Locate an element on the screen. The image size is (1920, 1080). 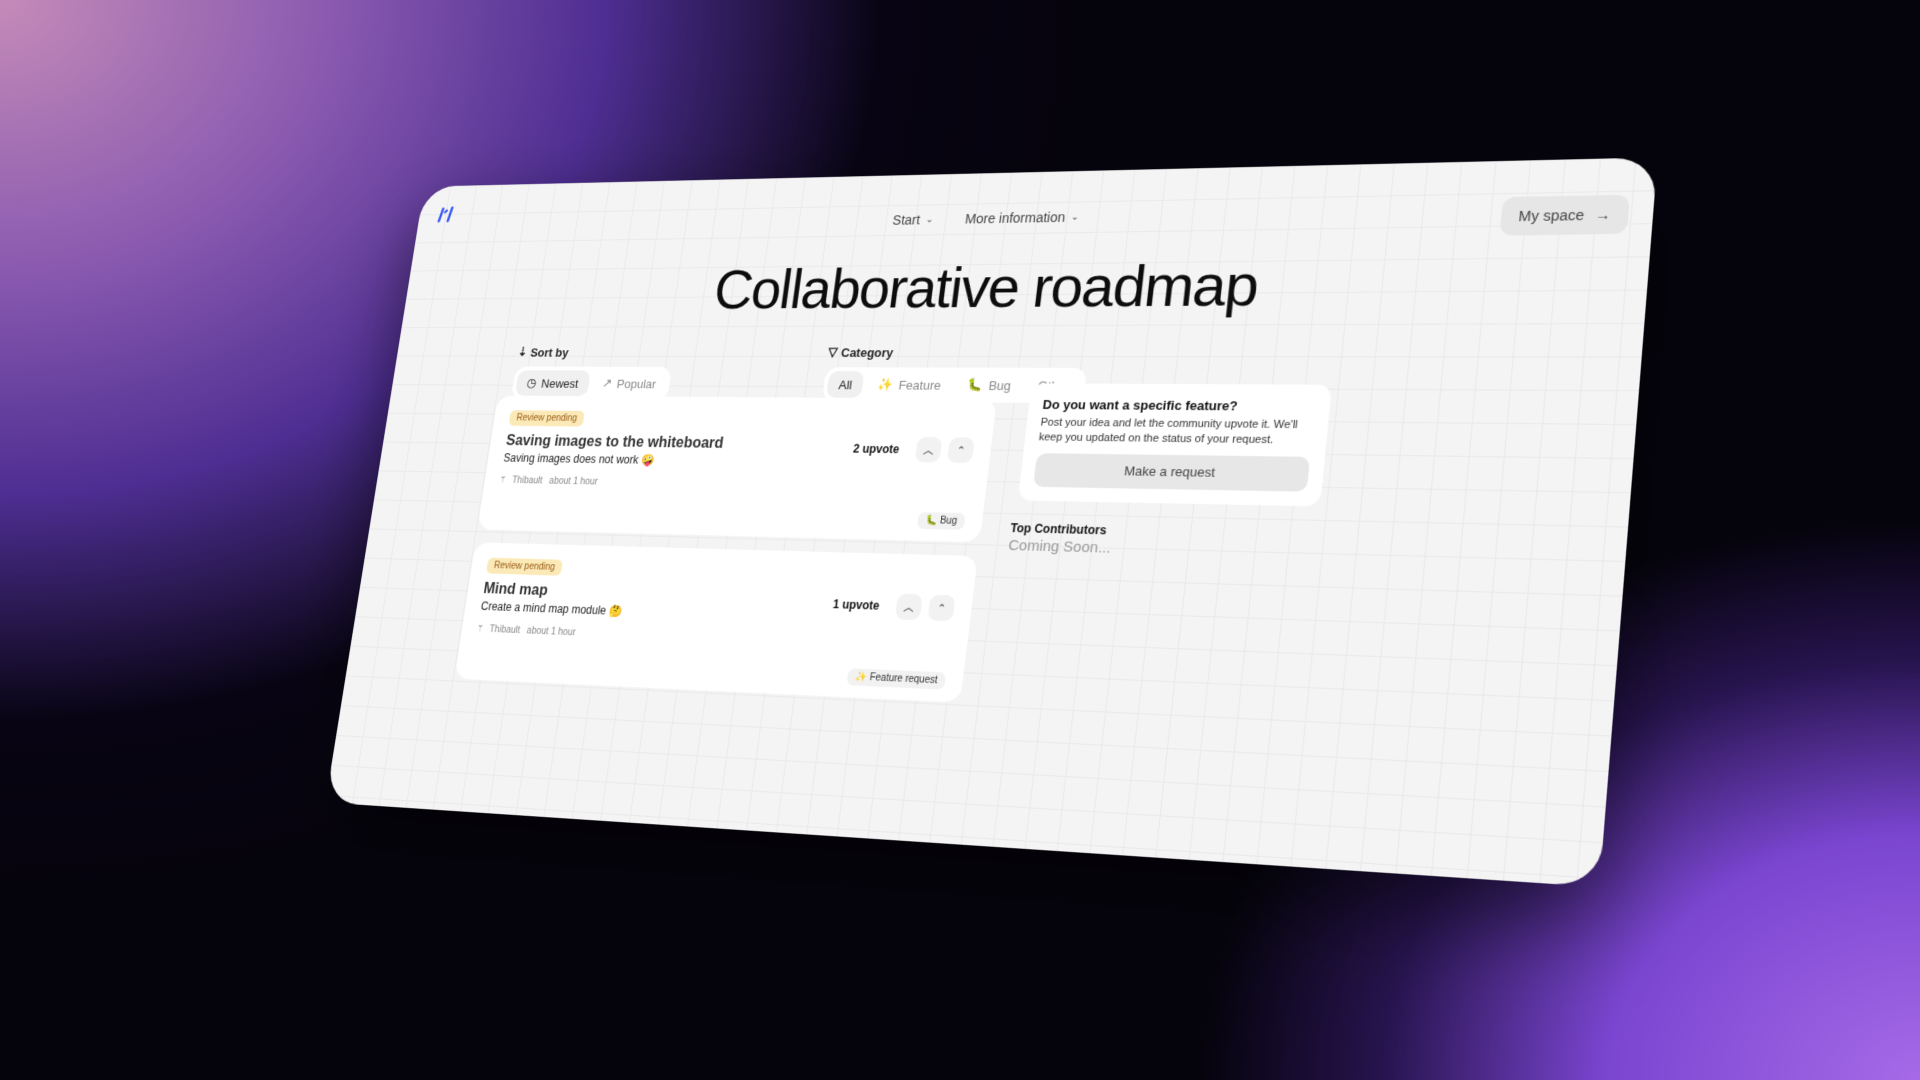
nav-more-information-label: More information is located at coordinates (1015, 218).